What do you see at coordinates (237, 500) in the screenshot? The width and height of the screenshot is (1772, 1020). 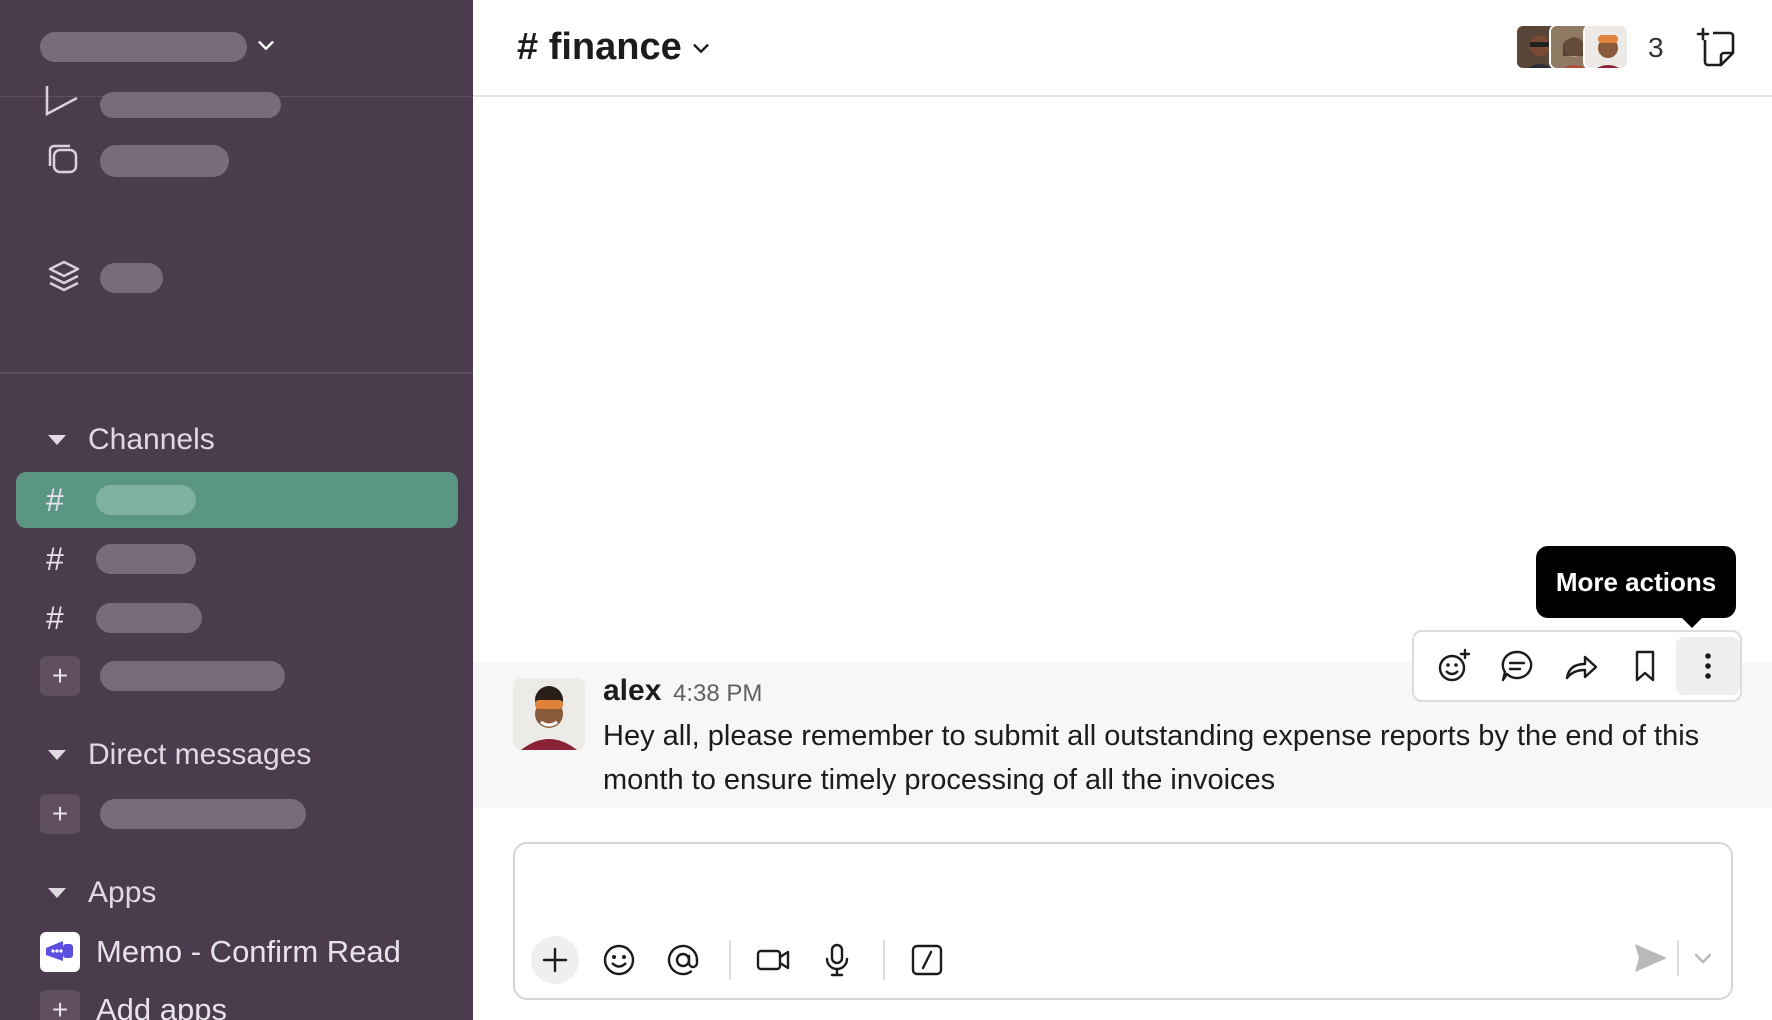 I see `sidebar-channel-active: #` at bounding box center [237, 500].